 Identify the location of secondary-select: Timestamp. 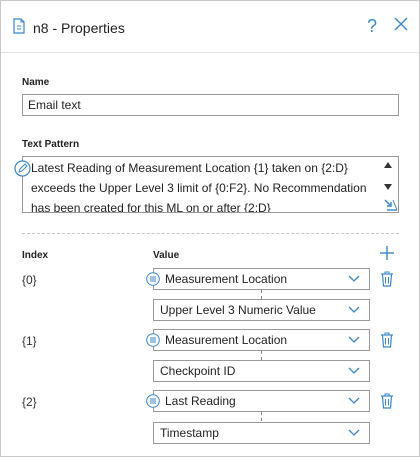
(261, 433).